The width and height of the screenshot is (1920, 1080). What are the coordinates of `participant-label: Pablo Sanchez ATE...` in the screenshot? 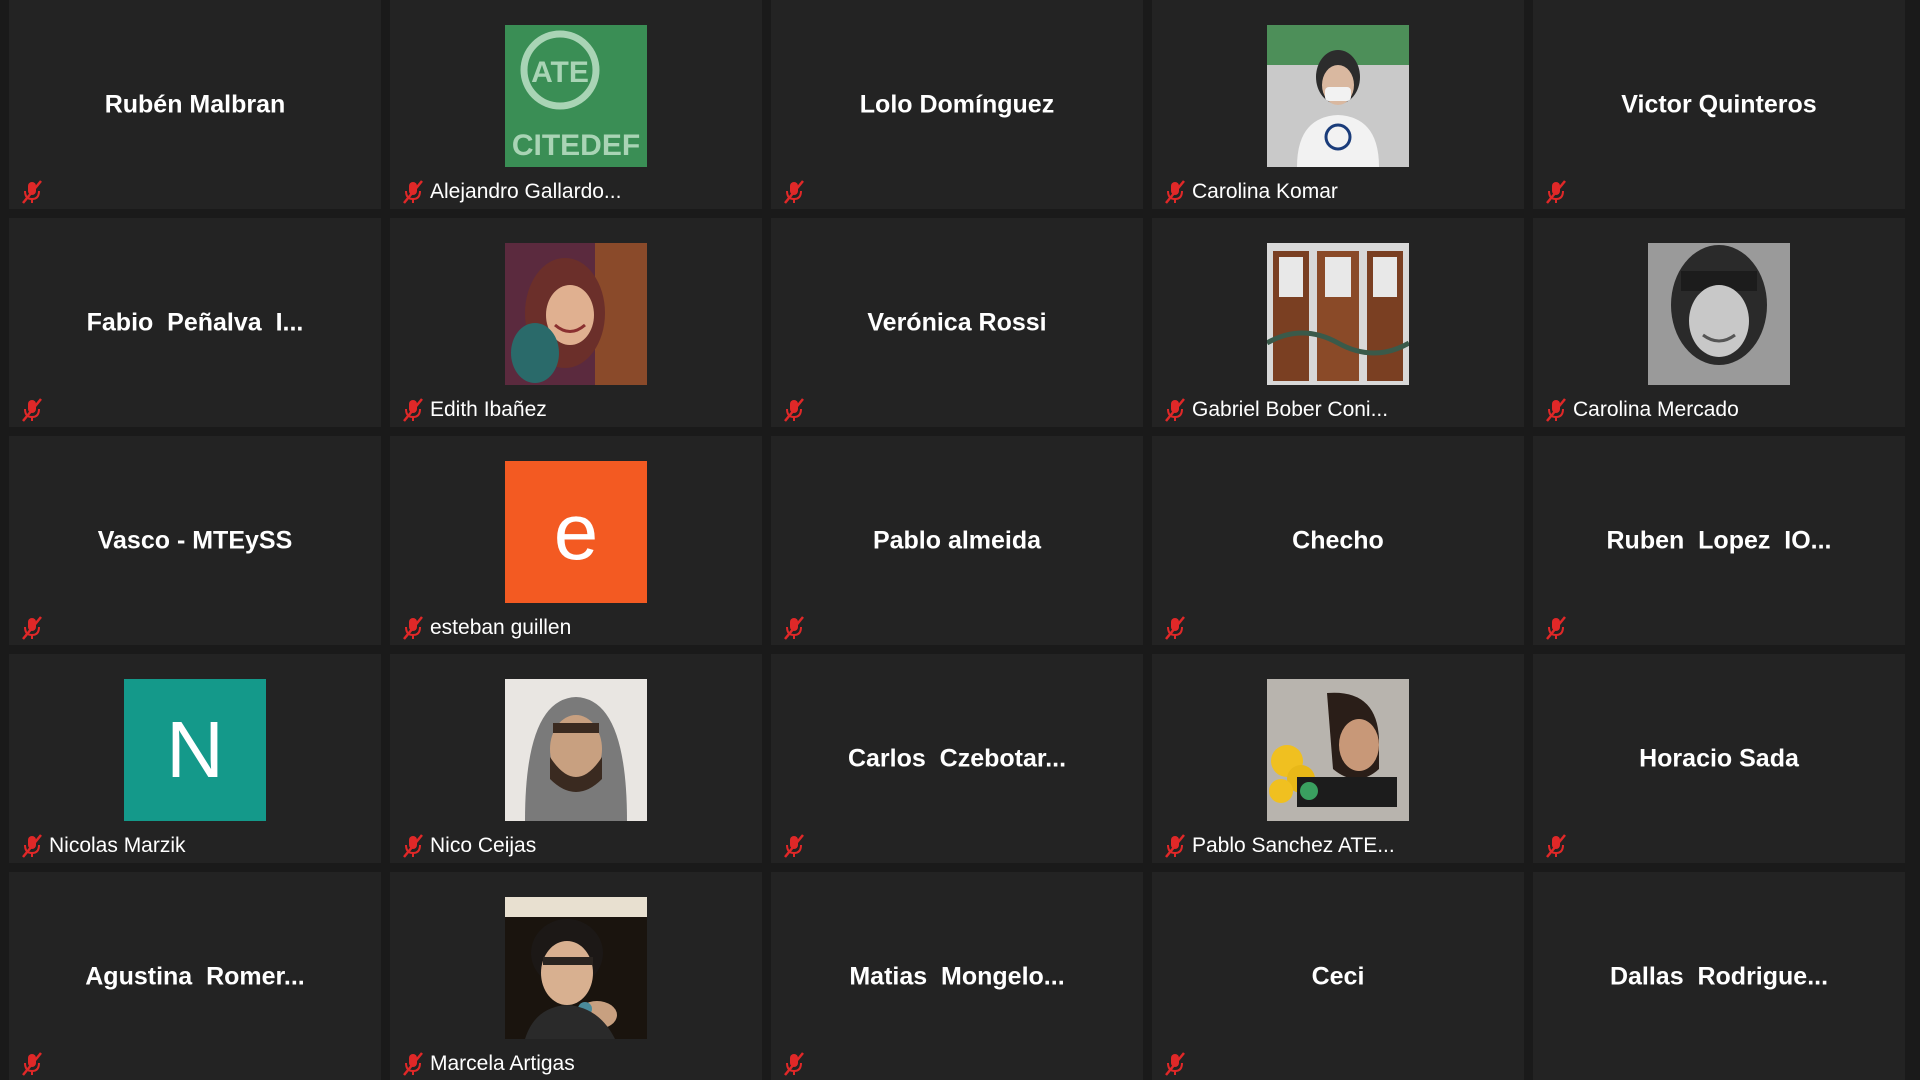 It's located at (1280, 846).